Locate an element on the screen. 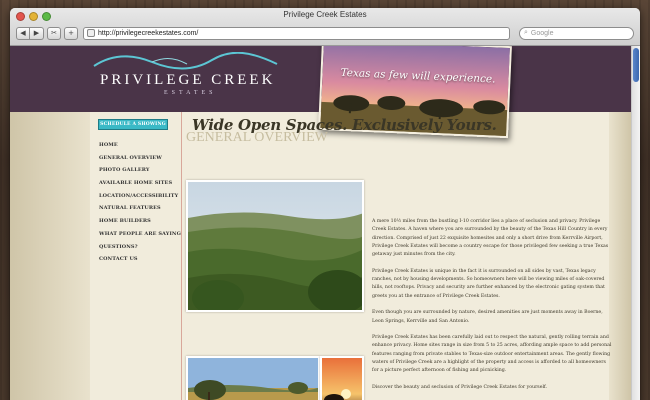 The width and height of the screenshot is (650, 400). hill-country-photo is located at coordinates (275, 246).